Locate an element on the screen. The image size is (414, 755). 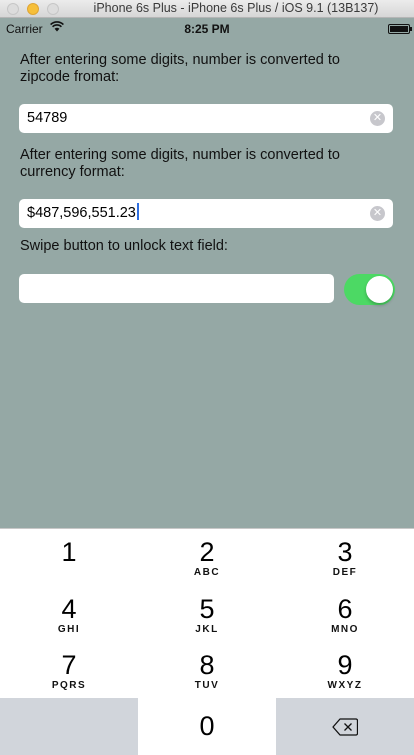
key-letters: WXYZ is located at coordinates (345, 685).